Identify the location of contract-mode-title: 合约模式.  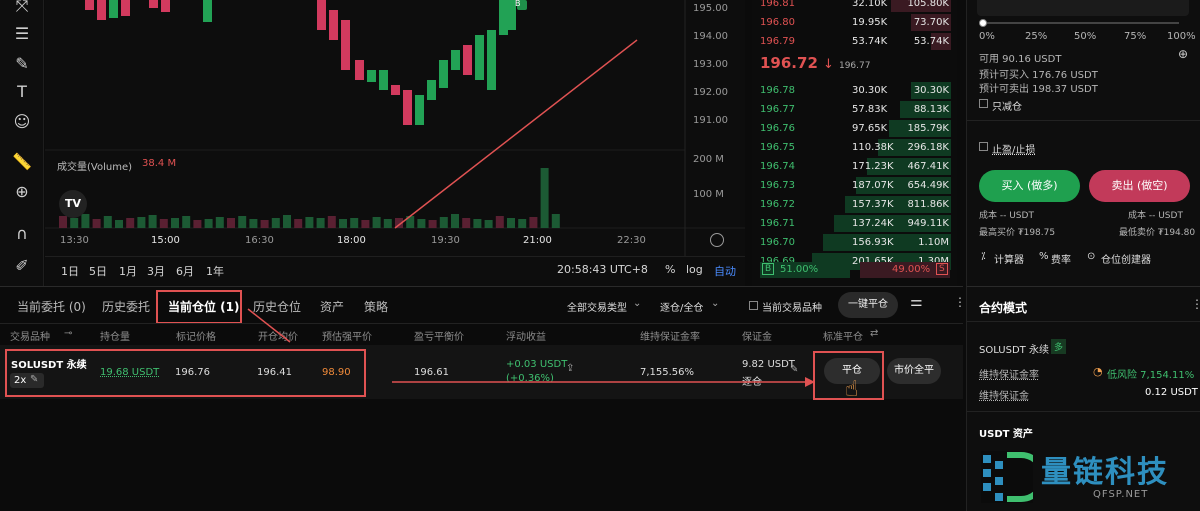
(1003, 308).